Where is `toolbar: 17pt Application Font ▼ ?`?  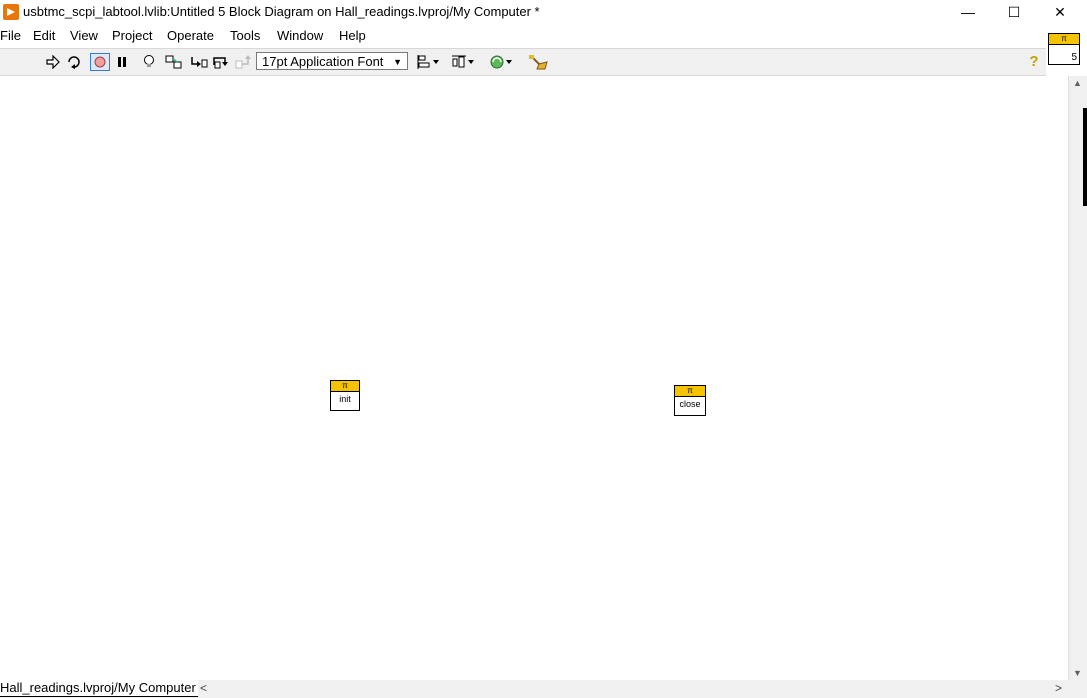
toolbar: 17pt Application Font ▼ ? is located at coordinates (523, 62).